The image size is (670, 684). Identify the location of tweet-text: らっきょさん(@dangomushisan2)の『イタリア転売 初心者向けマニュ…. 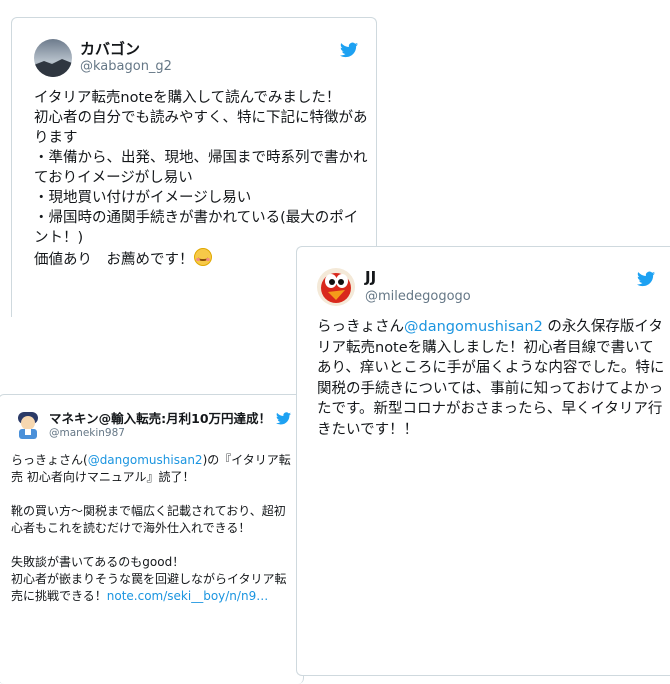
(153, 528).